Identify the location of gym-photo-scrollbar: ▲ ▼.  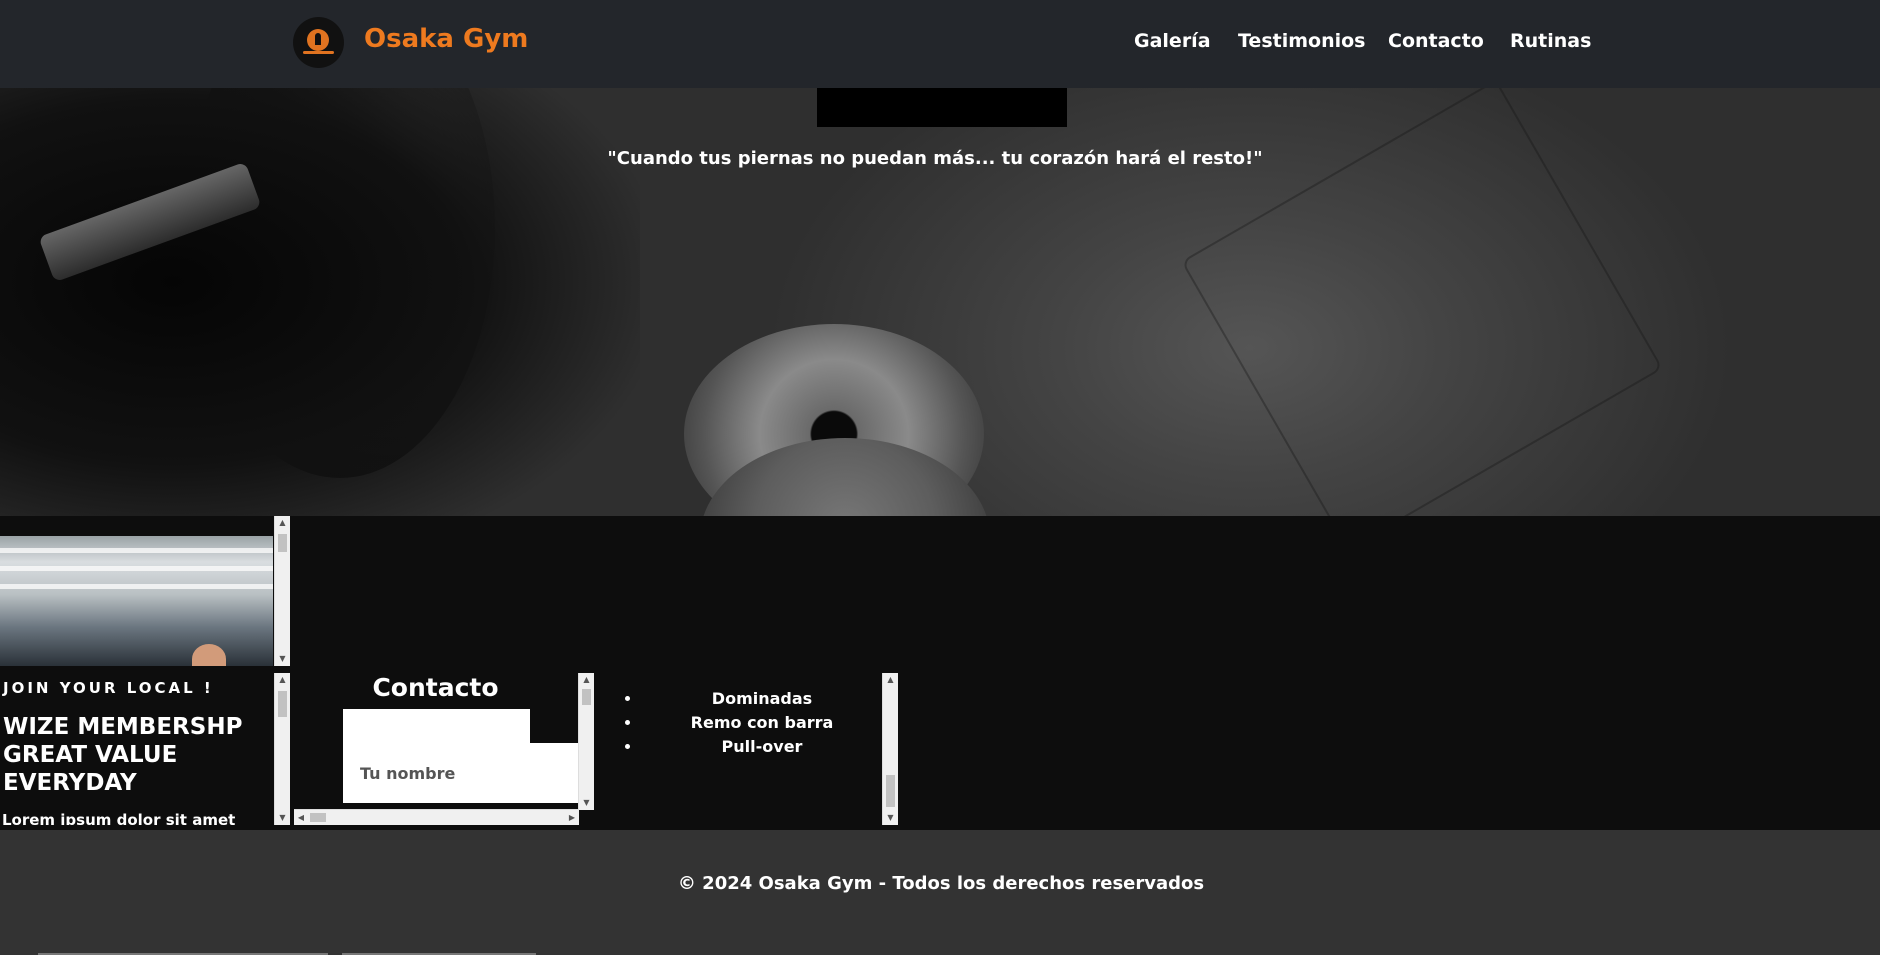
(282, 591).